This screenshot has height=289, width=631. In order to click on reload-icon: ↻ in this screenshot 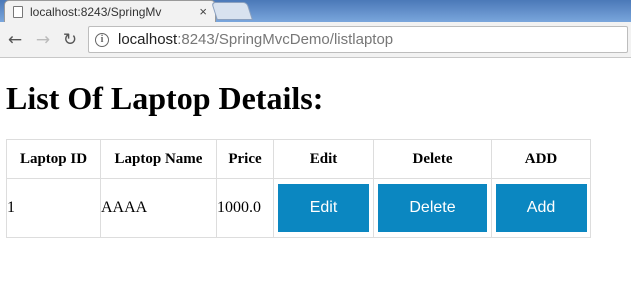, I will do `click(70, 40)`.